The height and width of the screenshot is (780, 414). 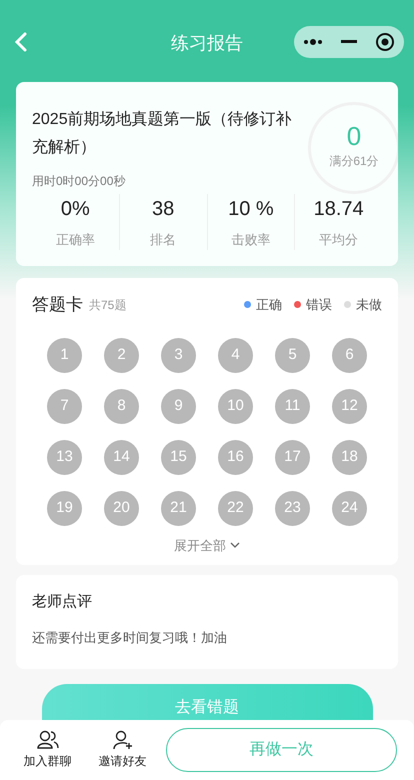 What do you see at coordinates (235, 545) in the screenshot?
I see `chevron-down-icon` at bounding box center [235, 545].